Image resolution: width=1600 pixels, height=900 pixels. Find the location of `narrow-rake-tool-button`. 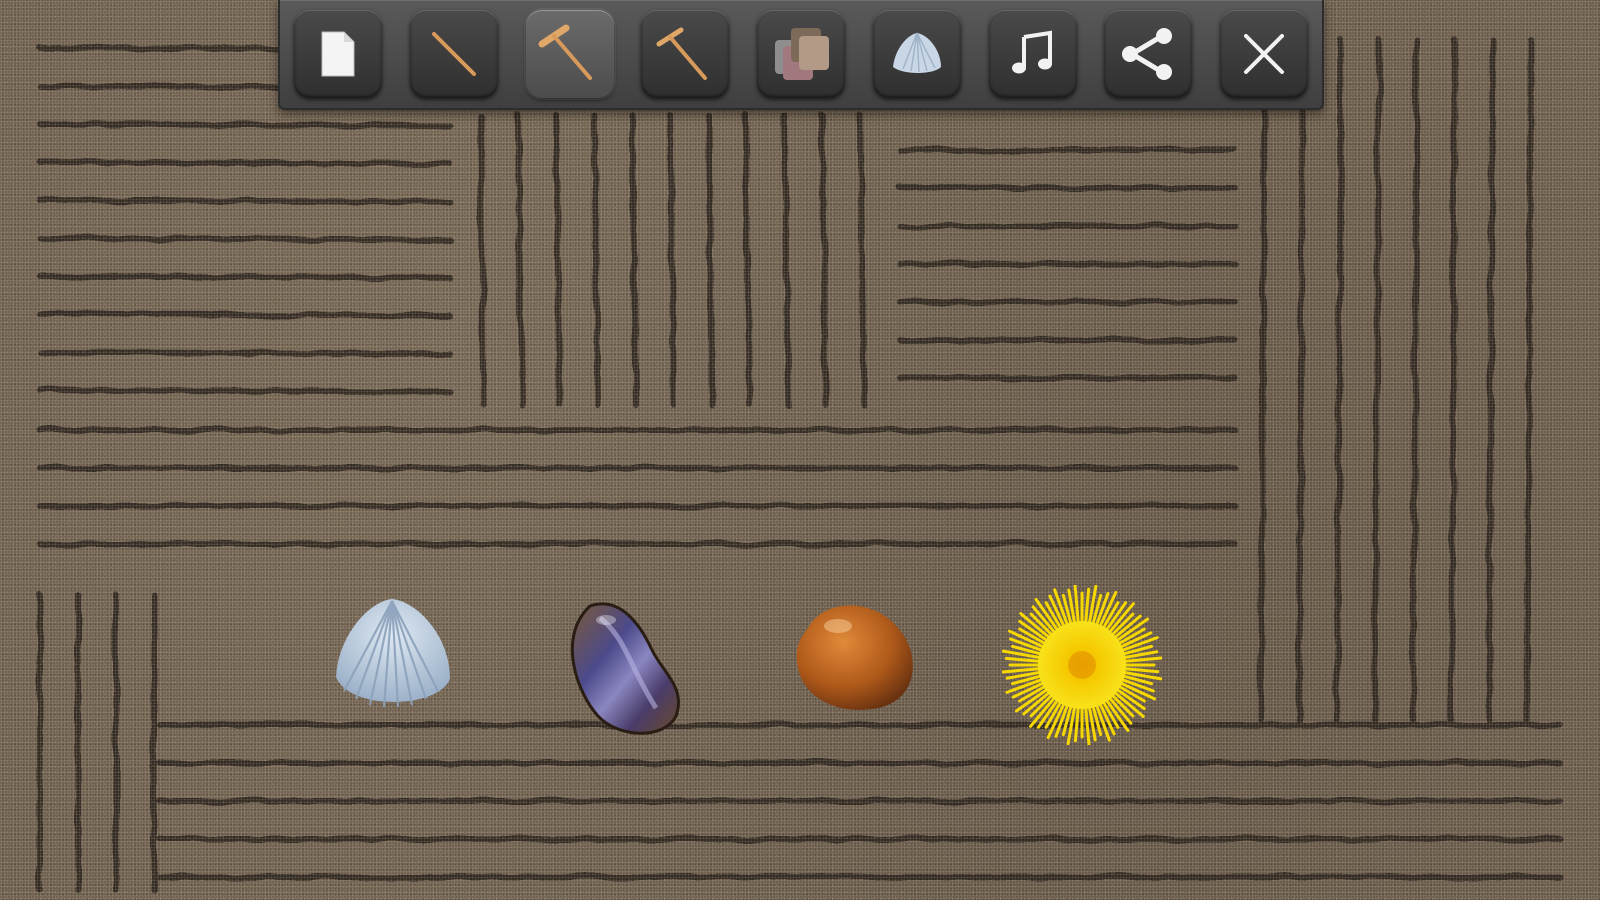

narrow-rake-tool-button is located at coordinates (685, 54).